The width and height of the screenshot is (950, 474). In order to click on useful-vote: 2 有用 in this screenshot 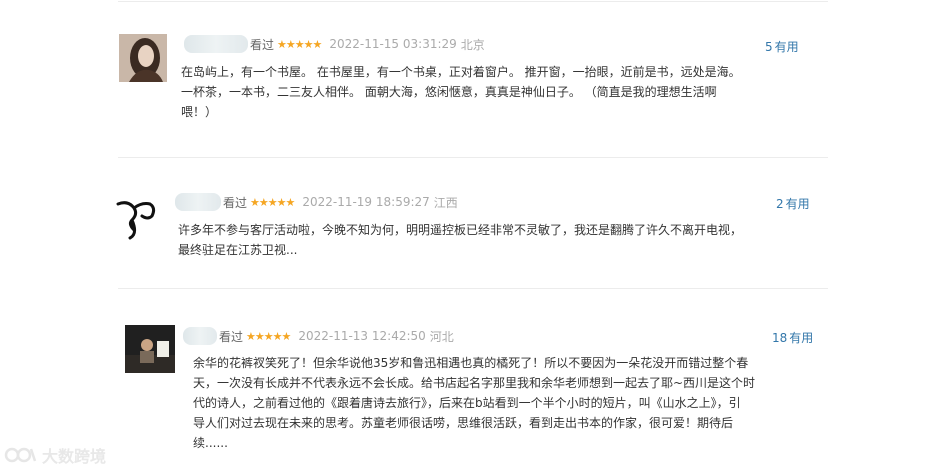, I will do `click(793, 203)`.